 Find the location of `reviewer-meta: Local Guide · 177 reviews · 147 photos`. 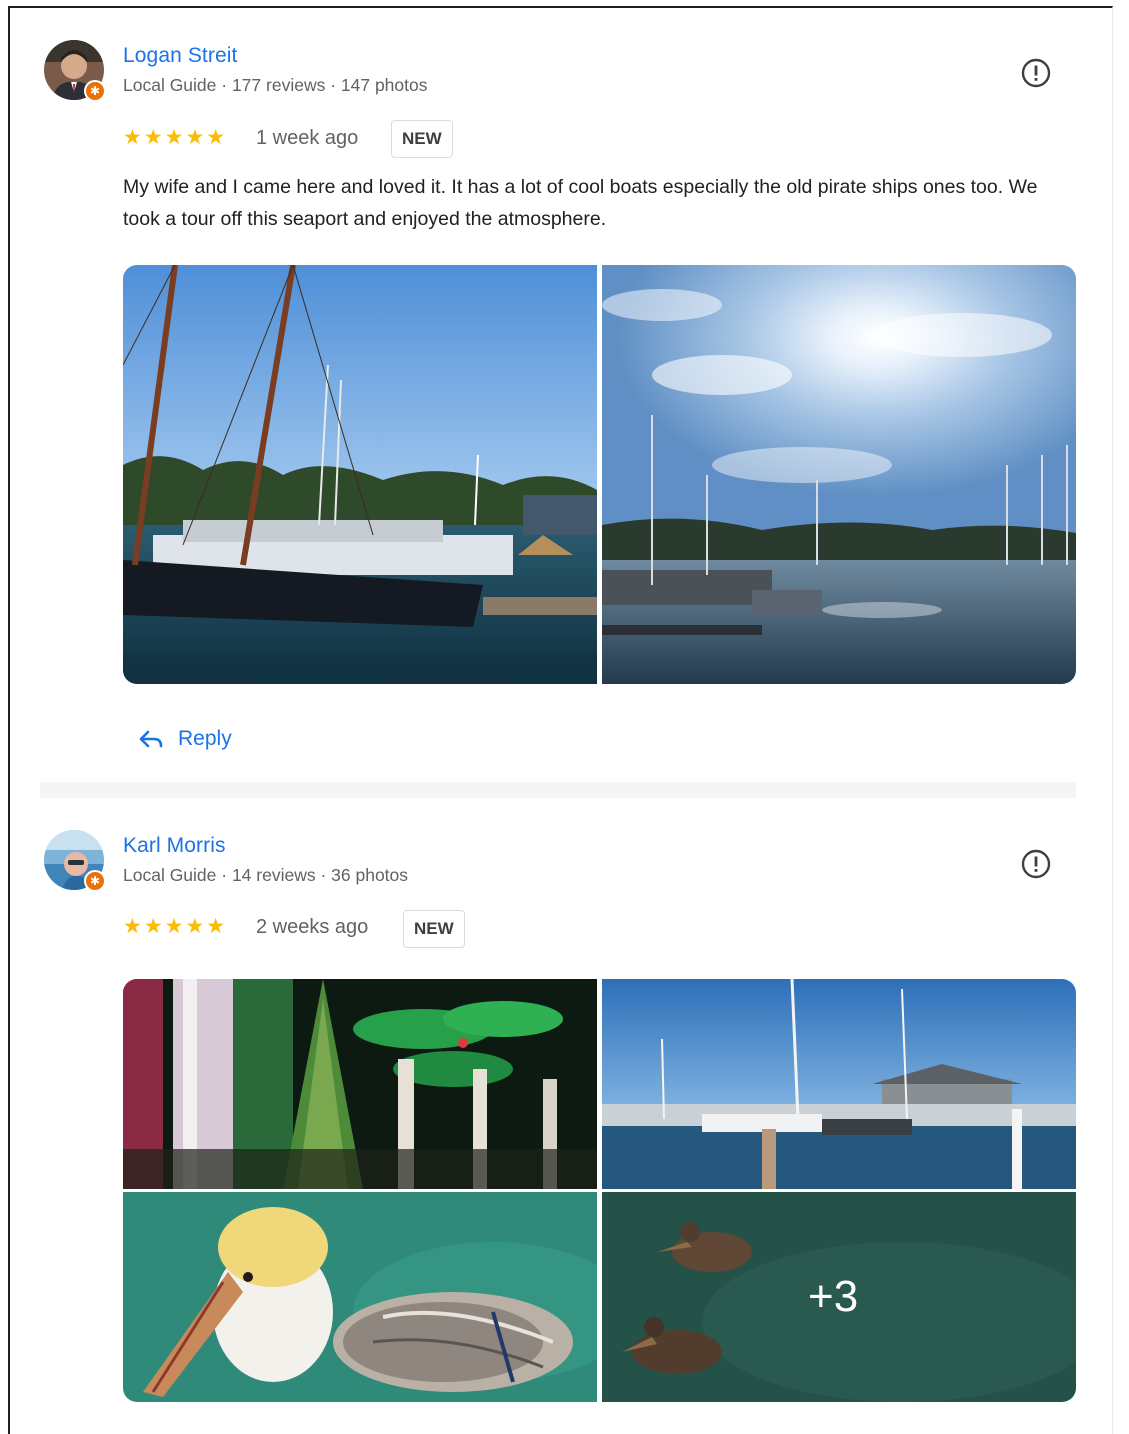

reviewer-meta: Local Guide · 177 reviews · 147 photos is located at coordinates (275, 85).